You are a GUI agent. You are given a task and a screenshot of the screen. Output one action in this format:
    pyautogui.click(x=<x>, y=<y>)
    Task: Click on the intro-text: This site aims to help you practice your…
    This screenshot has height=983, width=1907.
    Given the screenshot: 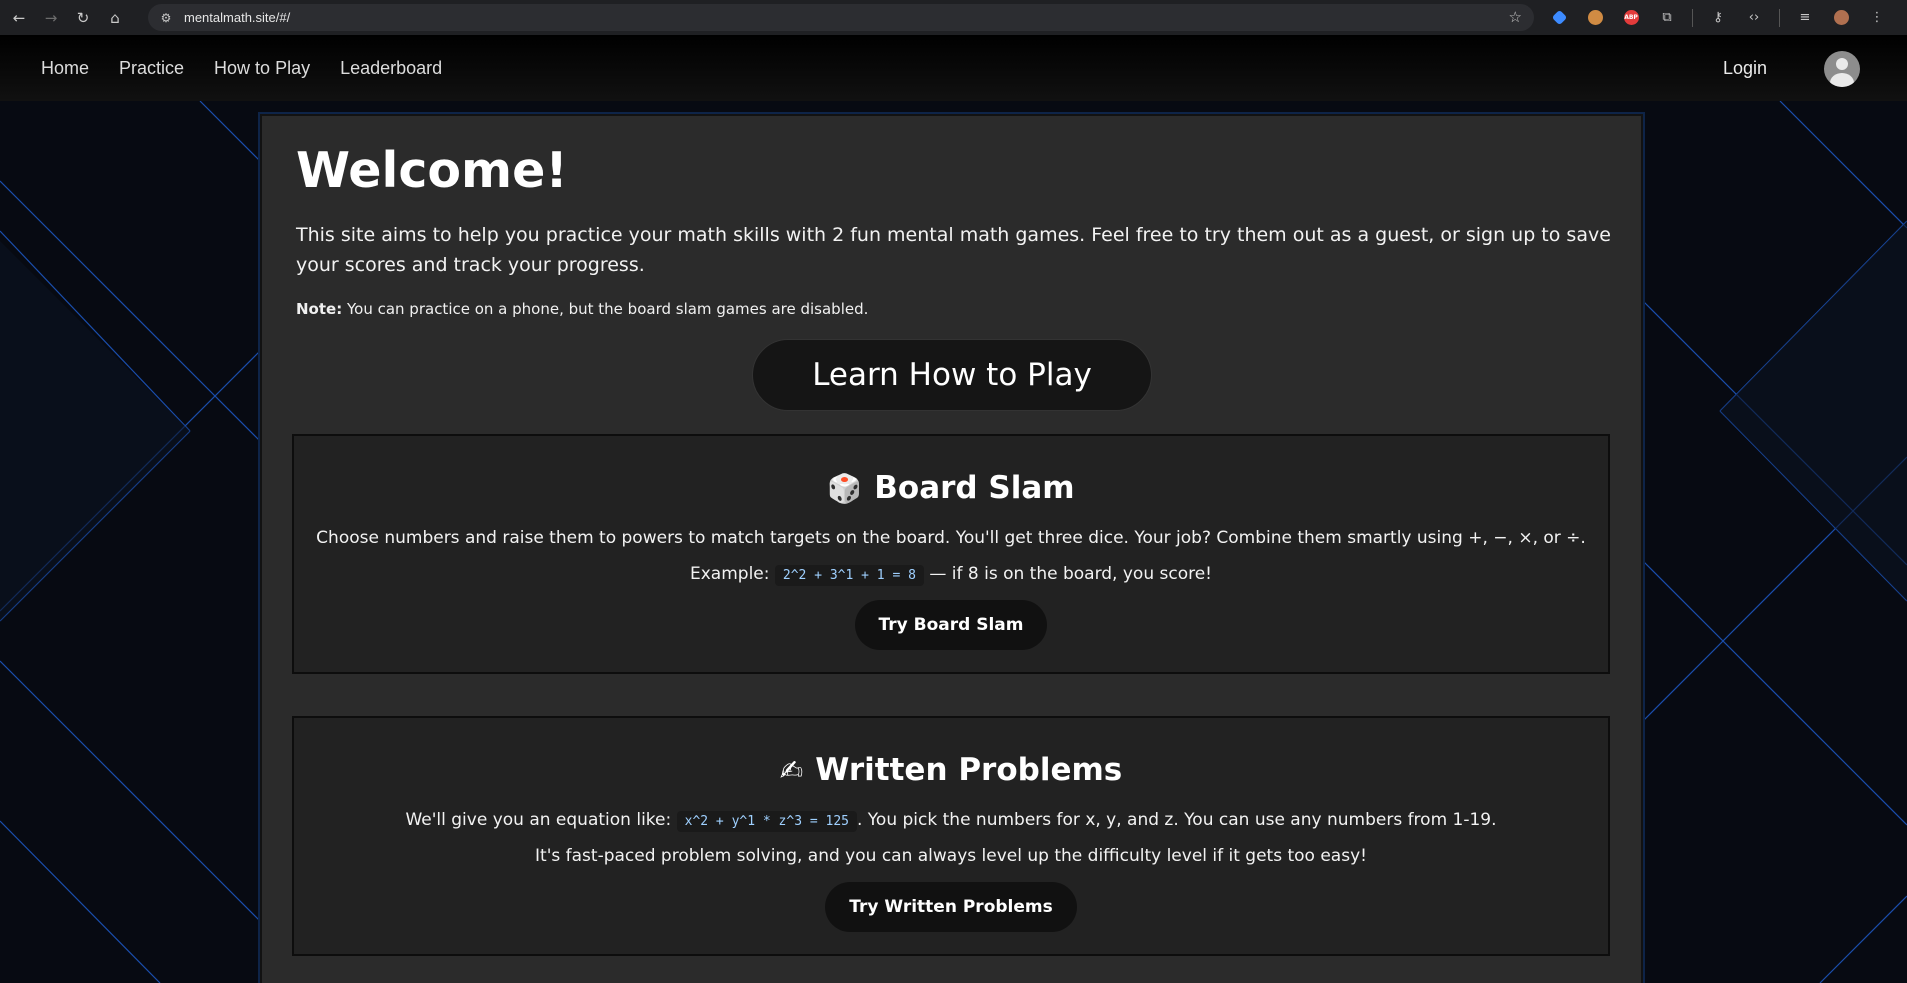 What is the action you would take?
    pyautogui.click(x=953, y=250)
    